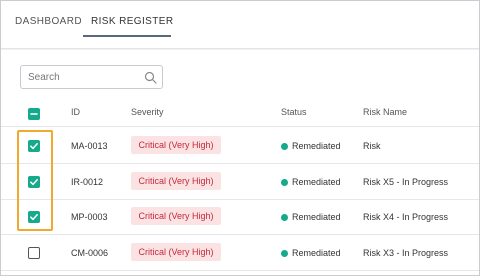  What do you see at coordinates (406, 217) in the screenshot?
I see `risk-name: Risk X4 - In Progress` at bounding box center [406, 217].